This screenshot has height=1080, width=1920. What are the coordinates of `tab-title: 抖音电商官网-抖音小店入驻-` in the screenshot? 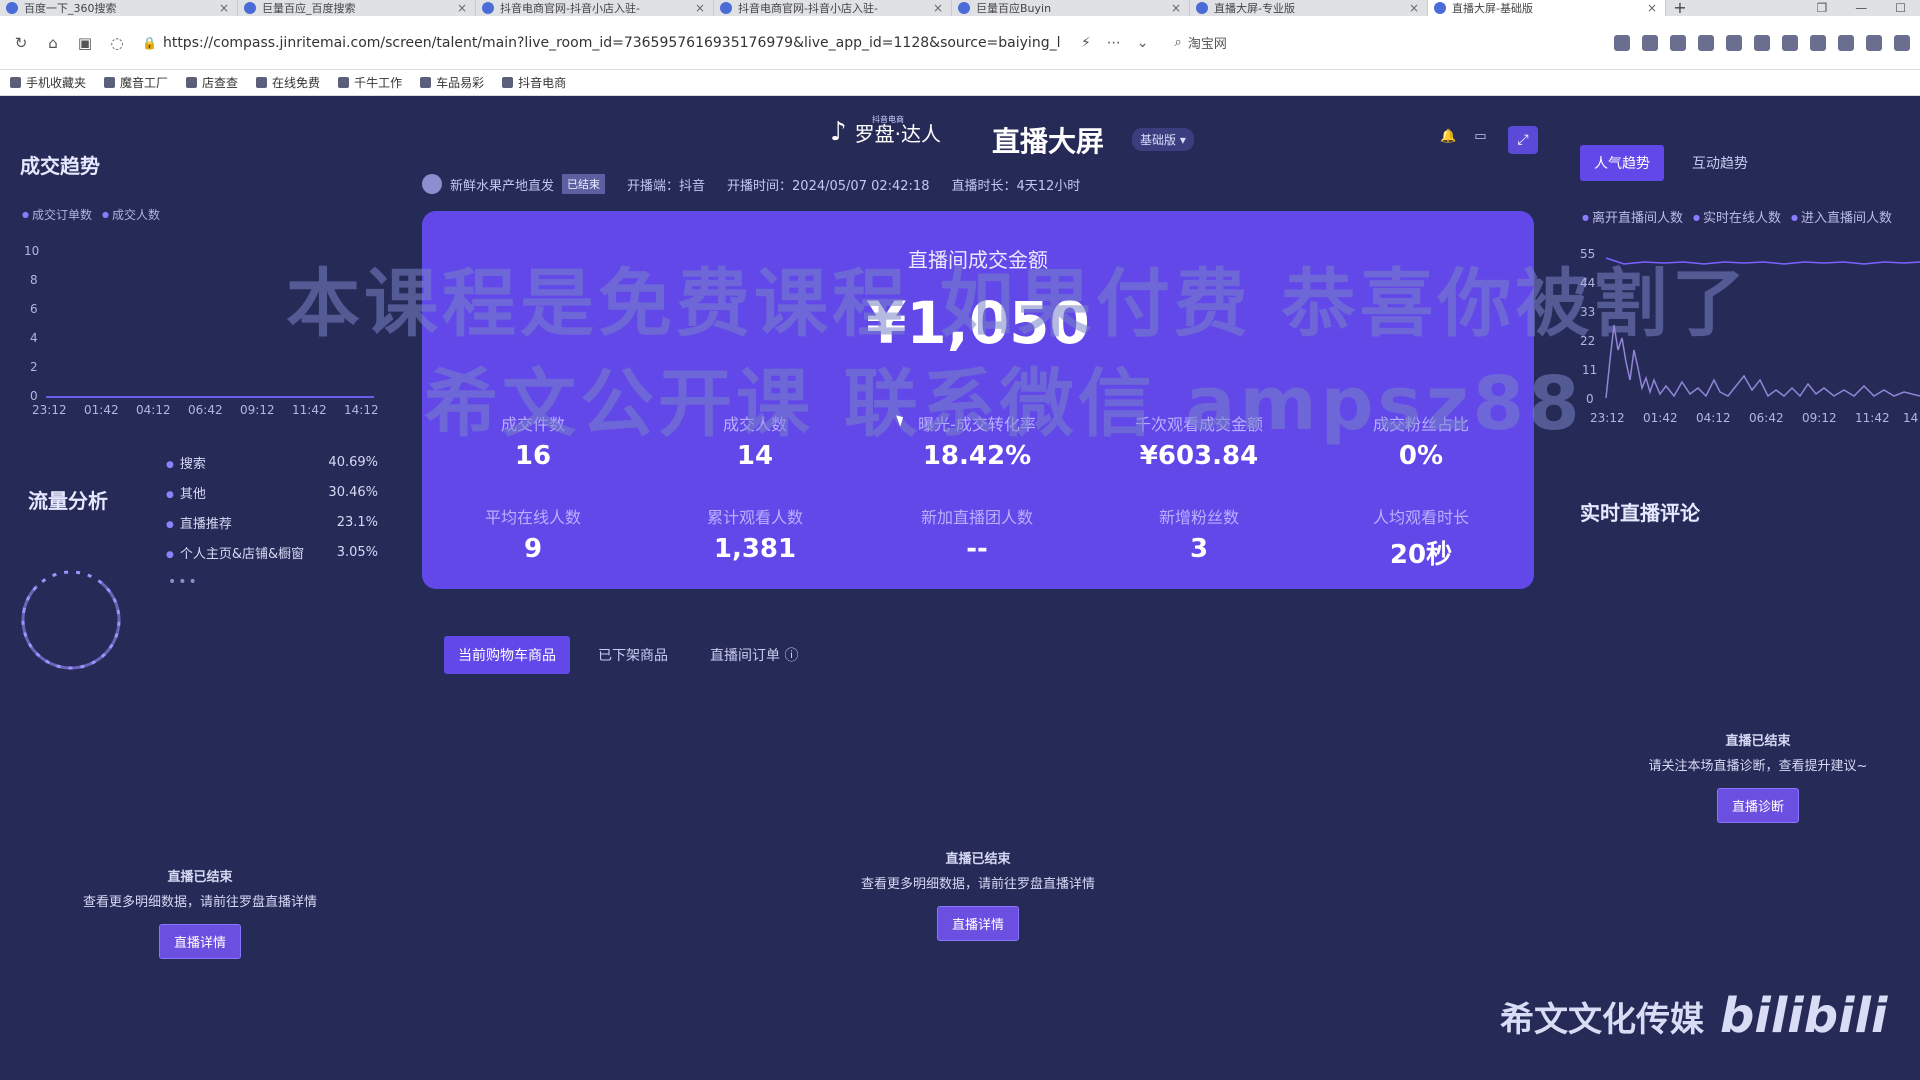 It's located at (808, 8).